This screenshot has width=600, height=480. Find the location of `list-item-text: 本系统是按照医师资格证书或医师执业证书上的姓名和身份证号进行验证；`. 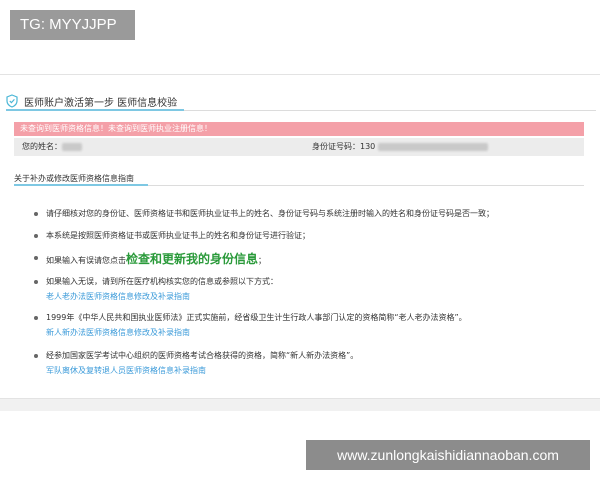

list-item-text: 本系统是按照医师资格证书或医师执业证书上的姓名和身份证号进行验证； is located at coordinates (178, 235).